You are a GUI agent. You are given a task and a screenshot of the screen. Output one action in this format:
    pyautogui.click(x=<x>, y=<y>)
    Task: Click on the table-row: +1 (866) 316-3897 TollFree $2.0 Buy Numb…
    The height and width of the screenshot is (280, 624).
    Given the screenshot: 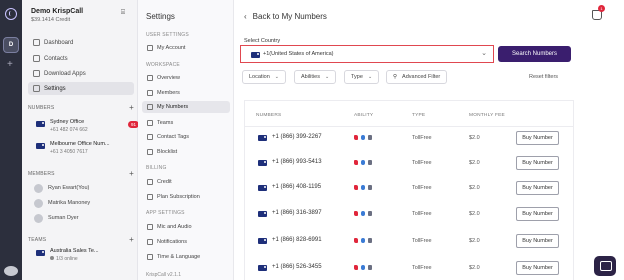 What is the action you would take?
    pyautogui.click(x=410, y=215)
    